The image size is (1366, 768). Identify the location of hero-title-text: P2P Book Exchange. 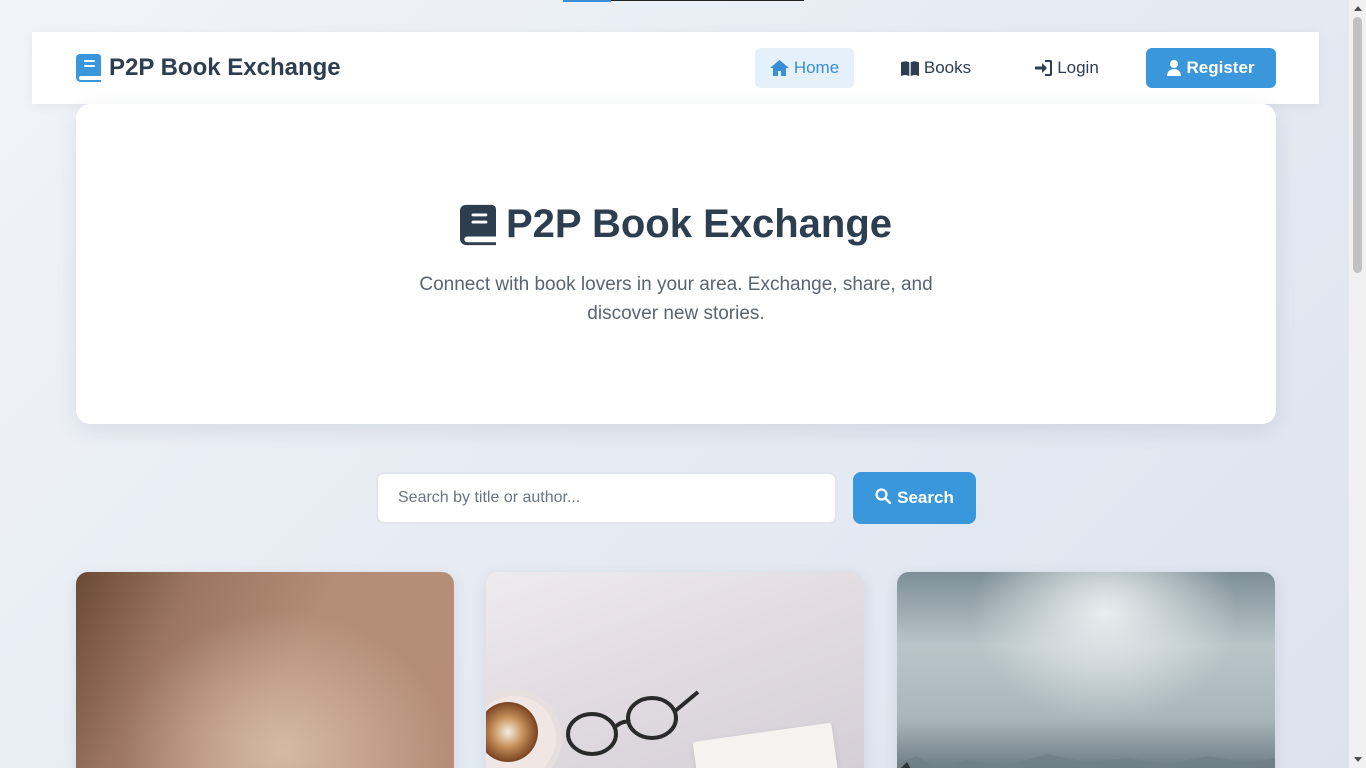
(699, 224).